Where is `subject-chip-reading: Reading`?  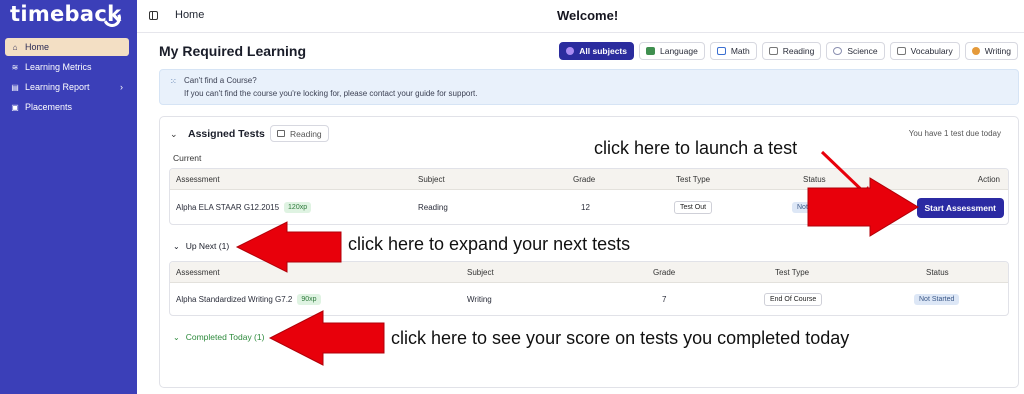
subject-chip-reading: Reading is located at coordinates (299, 133).